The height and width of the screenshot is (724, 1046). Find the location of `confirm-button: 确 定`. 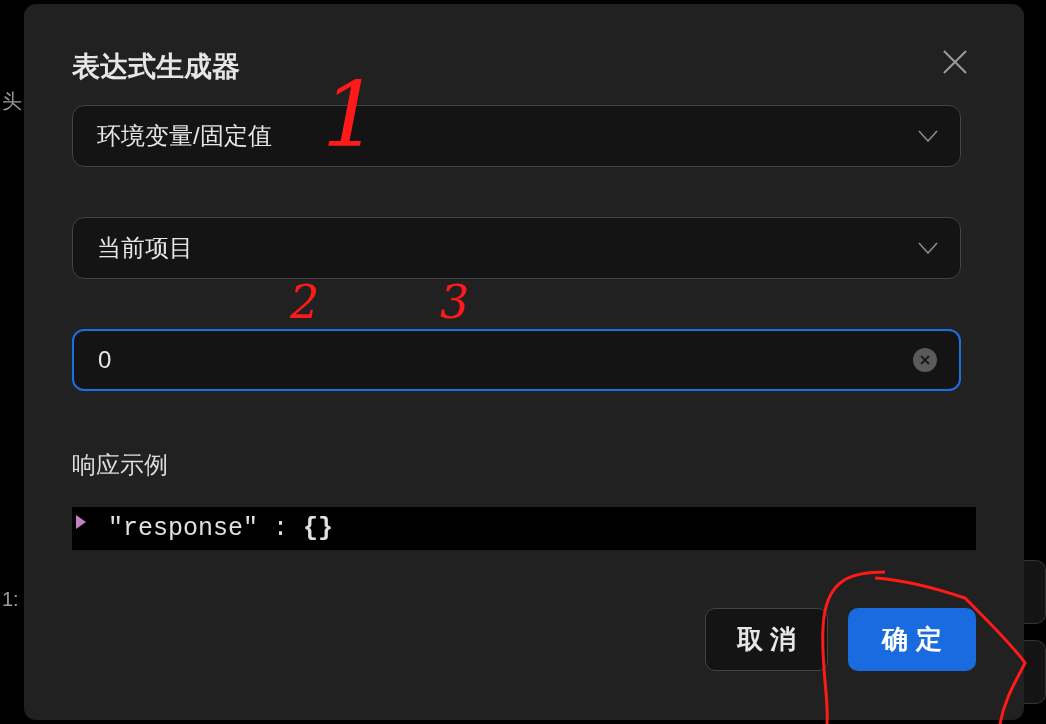

confirm-button: 确 定 is located at coordinates (912, 639).